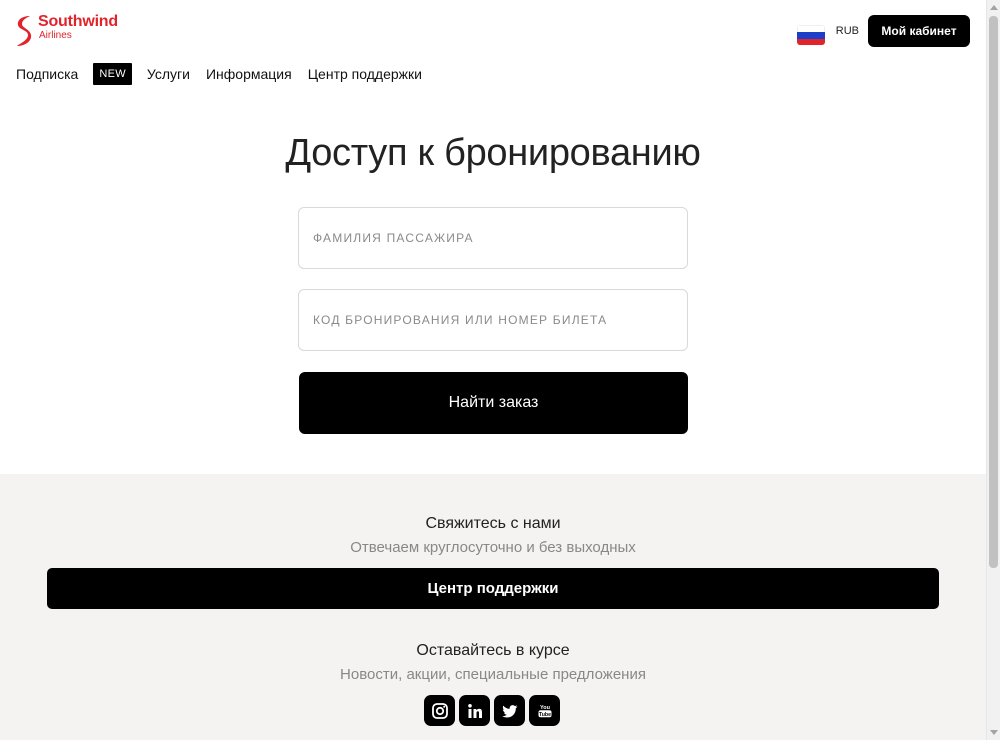 This screenshot has width=1000, height=740. I want to click on logo-mark-icon, so click(24, 31).